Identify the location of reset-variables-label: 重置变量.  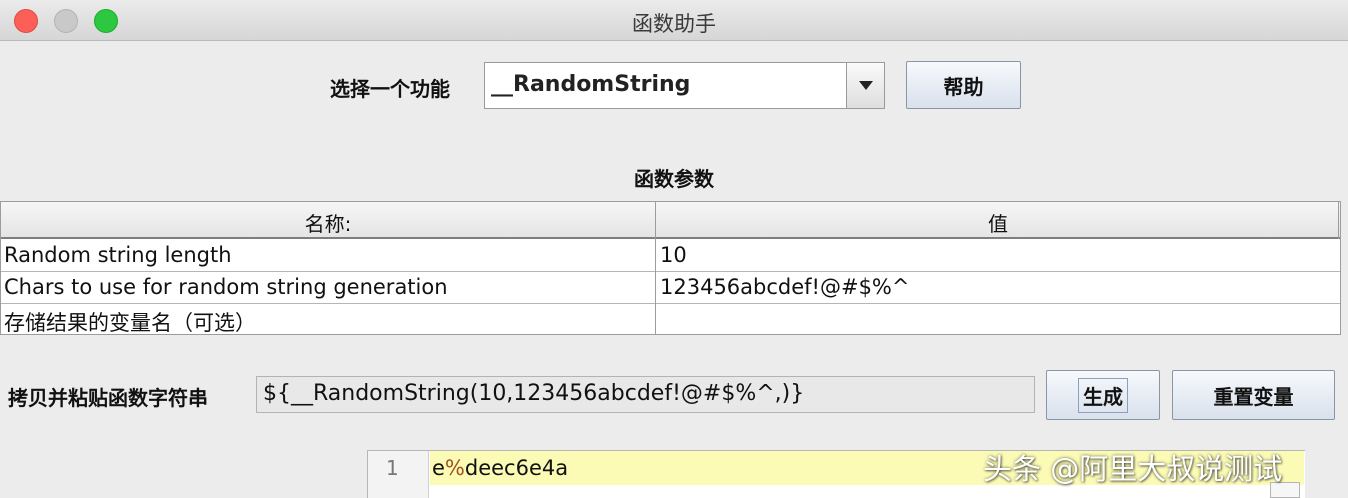
(1253, 396).